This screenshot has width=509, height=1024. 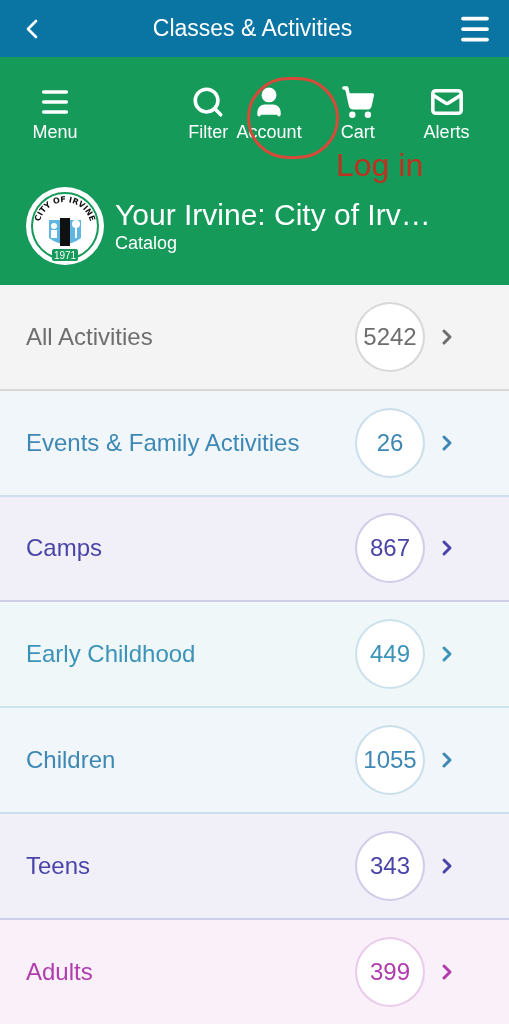 What do you see at coordinates (446, 115) in the screenshot?
I see `alerts-button: Alerts` at bounding box center [446, 115].